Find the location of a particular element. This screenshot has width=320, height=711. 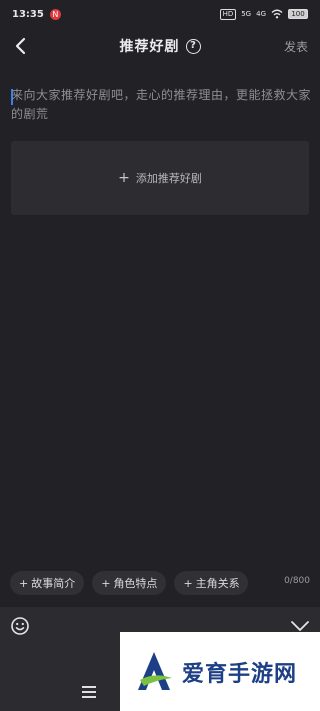

status-indicators: HD 5G 4G 100 is located at coordinates (263, 14).